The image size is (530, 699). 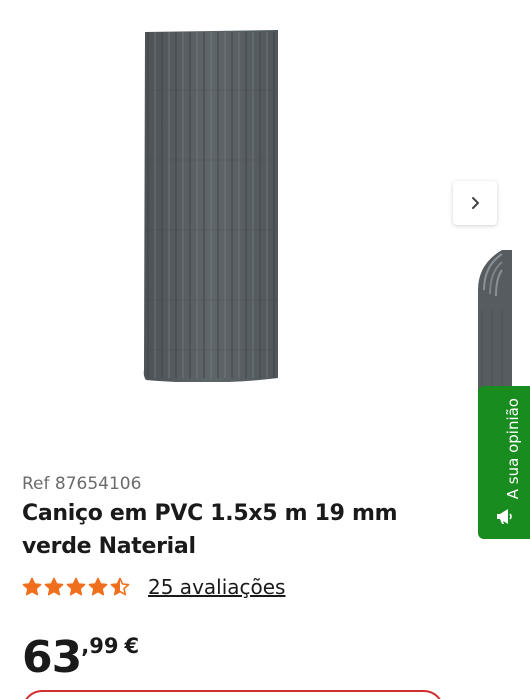 What do you see at coordinates (495, 325) in the screenshot?
I see `next-product-image-preview` at bounding box center [495, 325].